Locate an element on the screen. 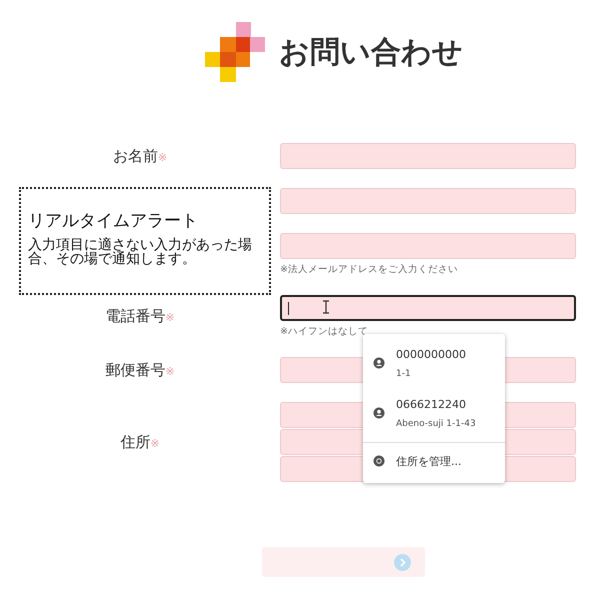 The height and width of the screenshot is (600, 600). page-title: お問い合わせ is located at coordinates (371, 53).